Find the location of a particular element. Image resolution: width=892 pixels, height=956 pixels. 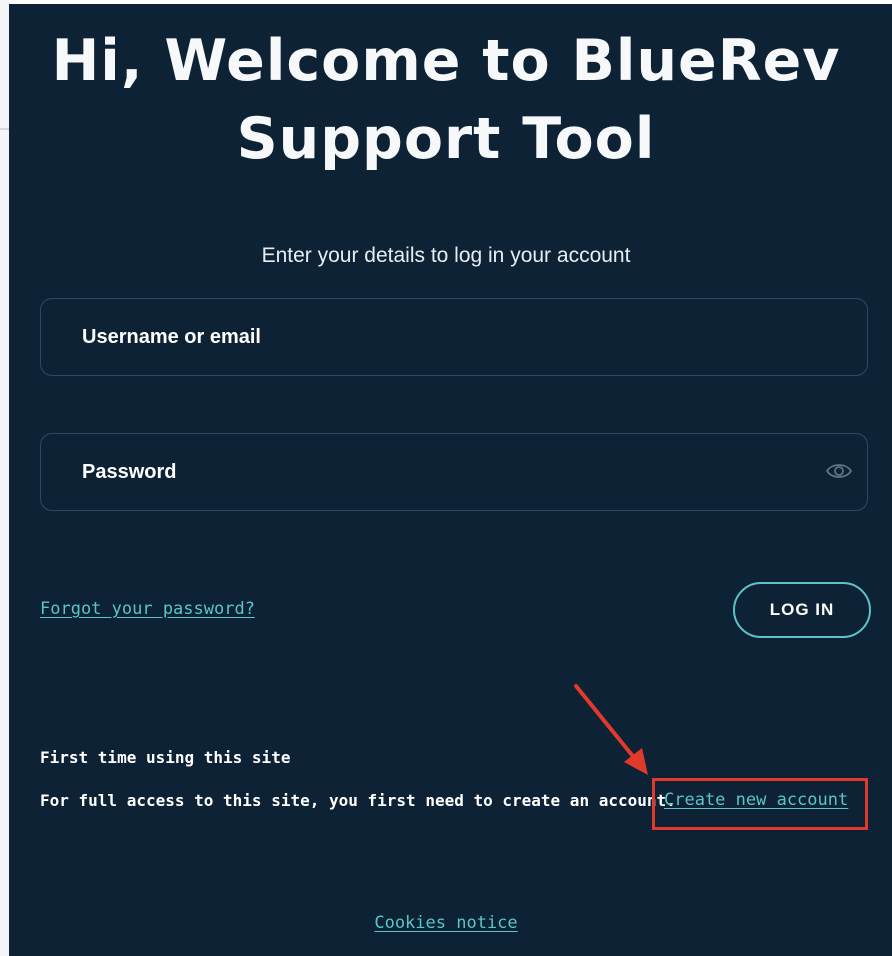

red-arrow-icon is located at coordinates (611, 729).